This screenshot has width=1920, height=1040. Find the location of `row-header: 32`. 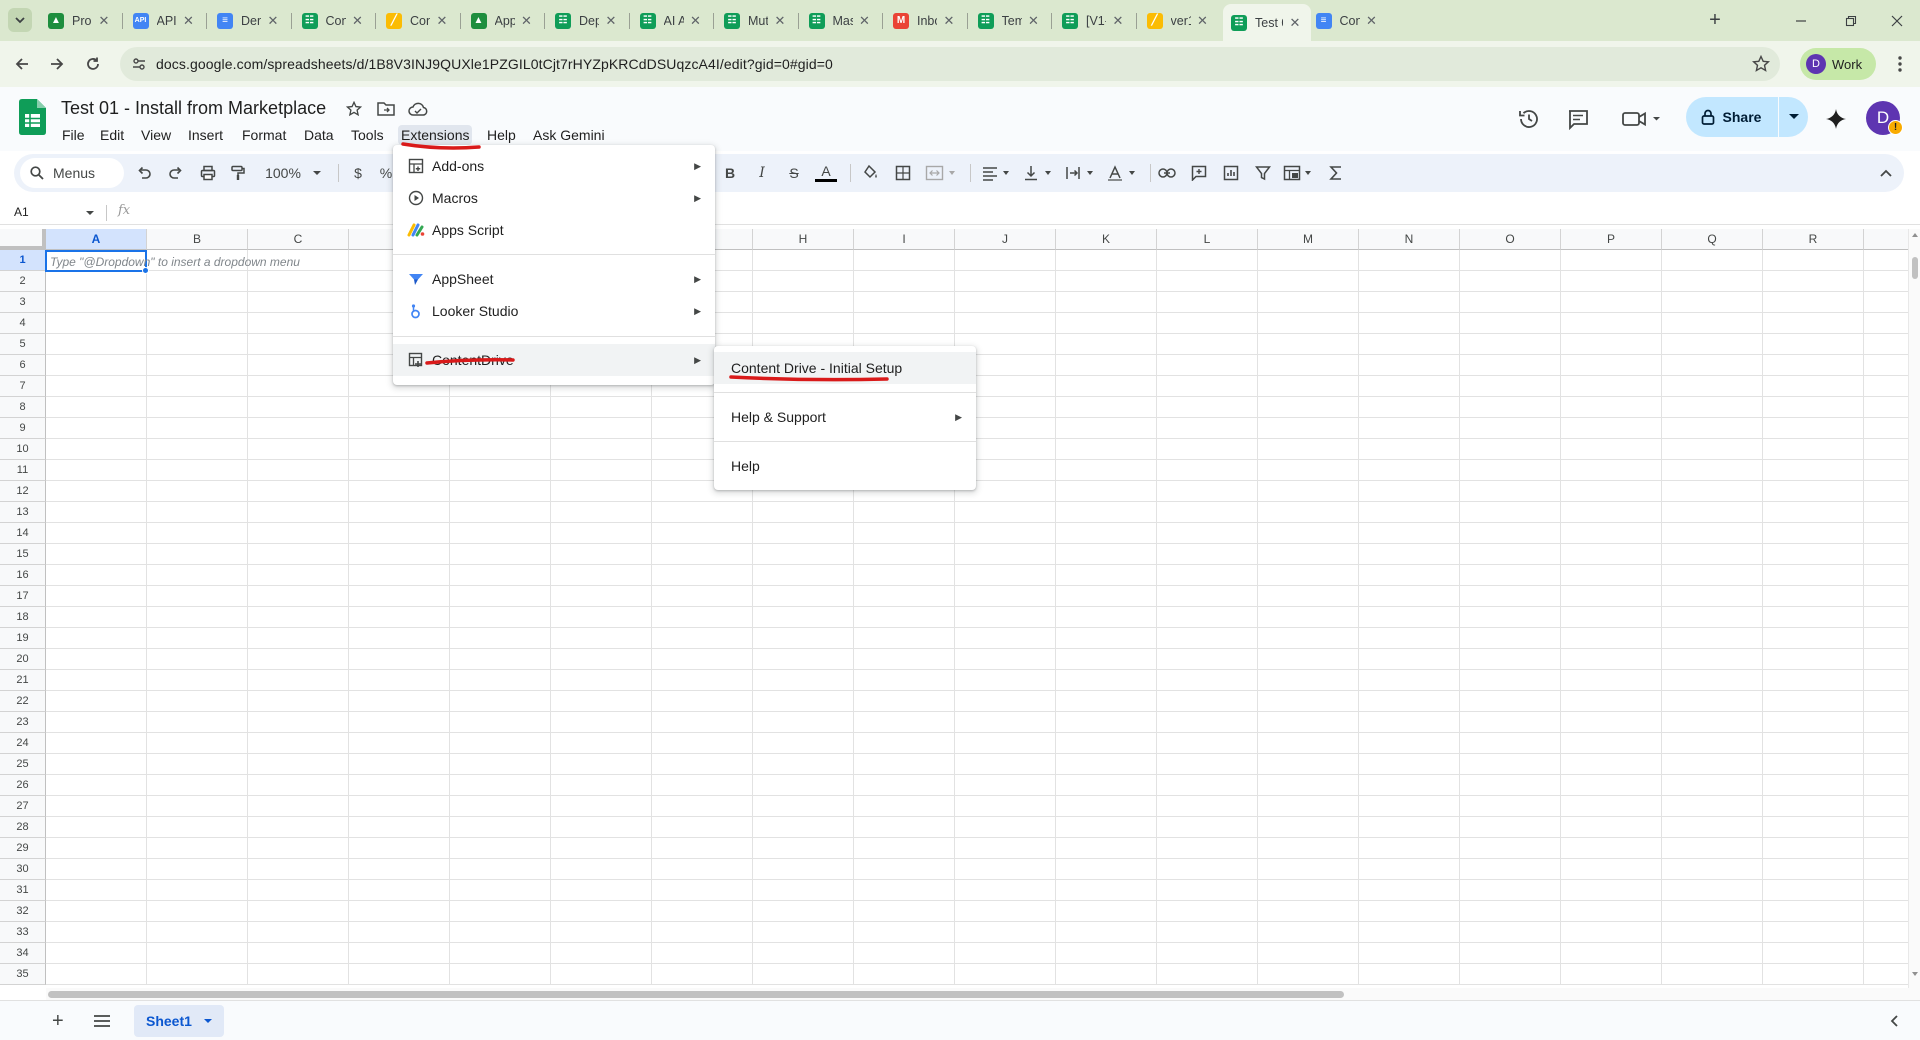

row-header: 32 is located at coordinates (23, 911).